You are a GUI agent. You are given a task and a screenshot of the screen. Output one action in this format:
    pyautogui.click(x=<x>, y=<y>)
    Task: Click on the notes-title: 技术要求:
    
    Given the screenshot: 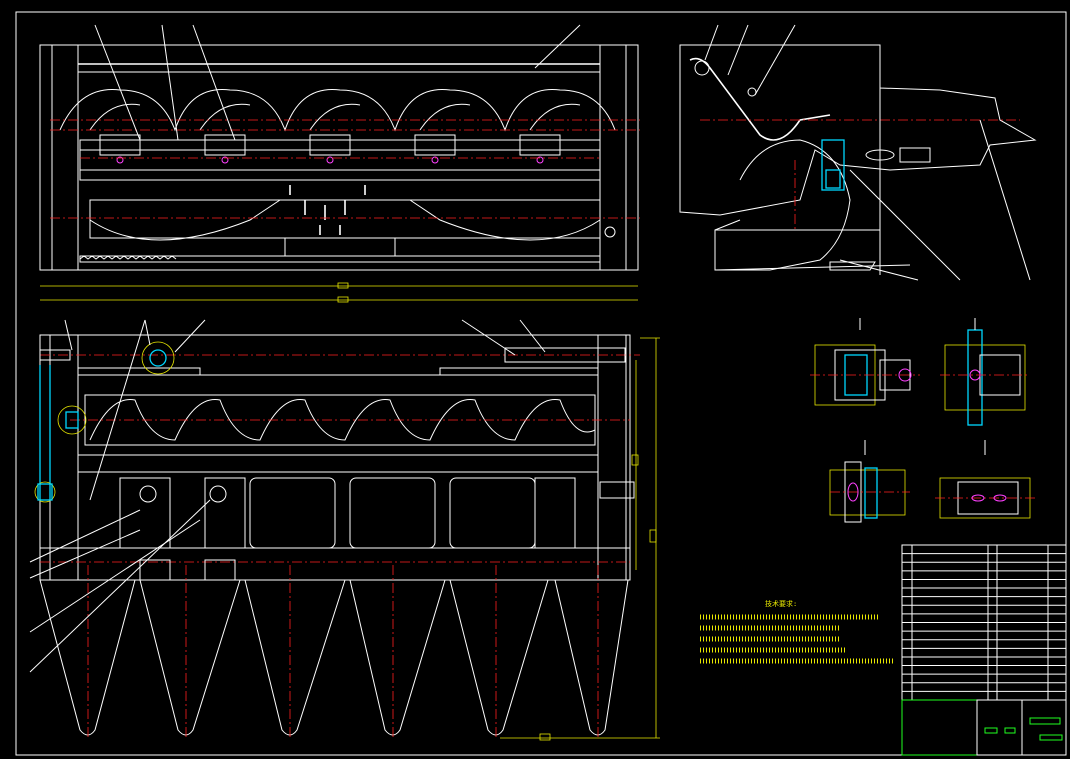 What is the action you would take?
    pyautogui.click(x=781, y=603)
    